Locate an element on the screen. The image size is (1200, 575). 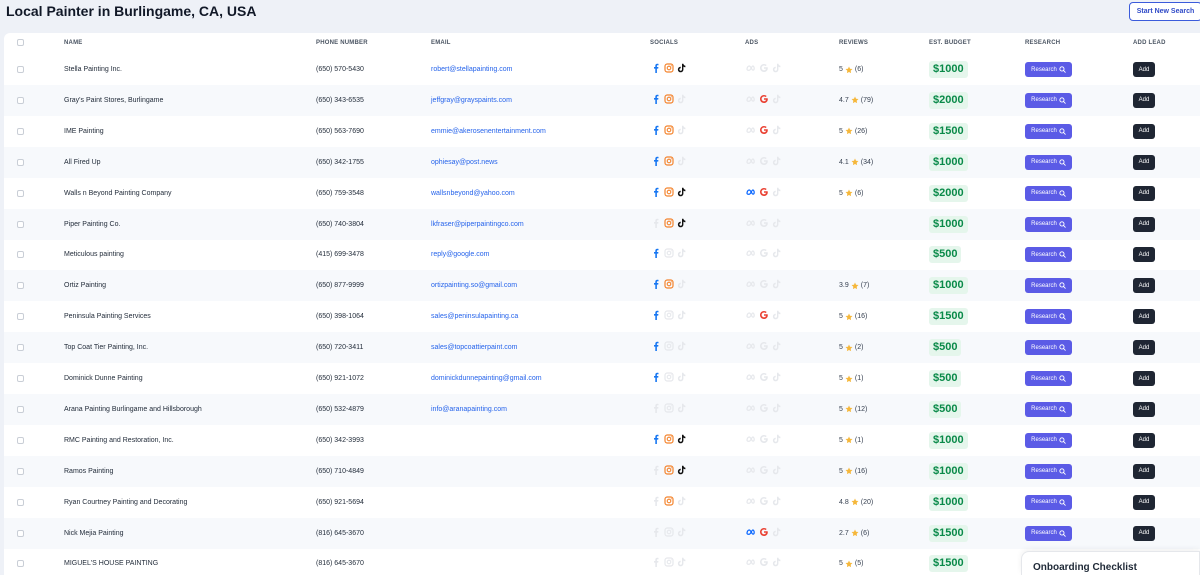
onboarding-checklist: Onboarding Checklist is located at coordinates (1110, 563).